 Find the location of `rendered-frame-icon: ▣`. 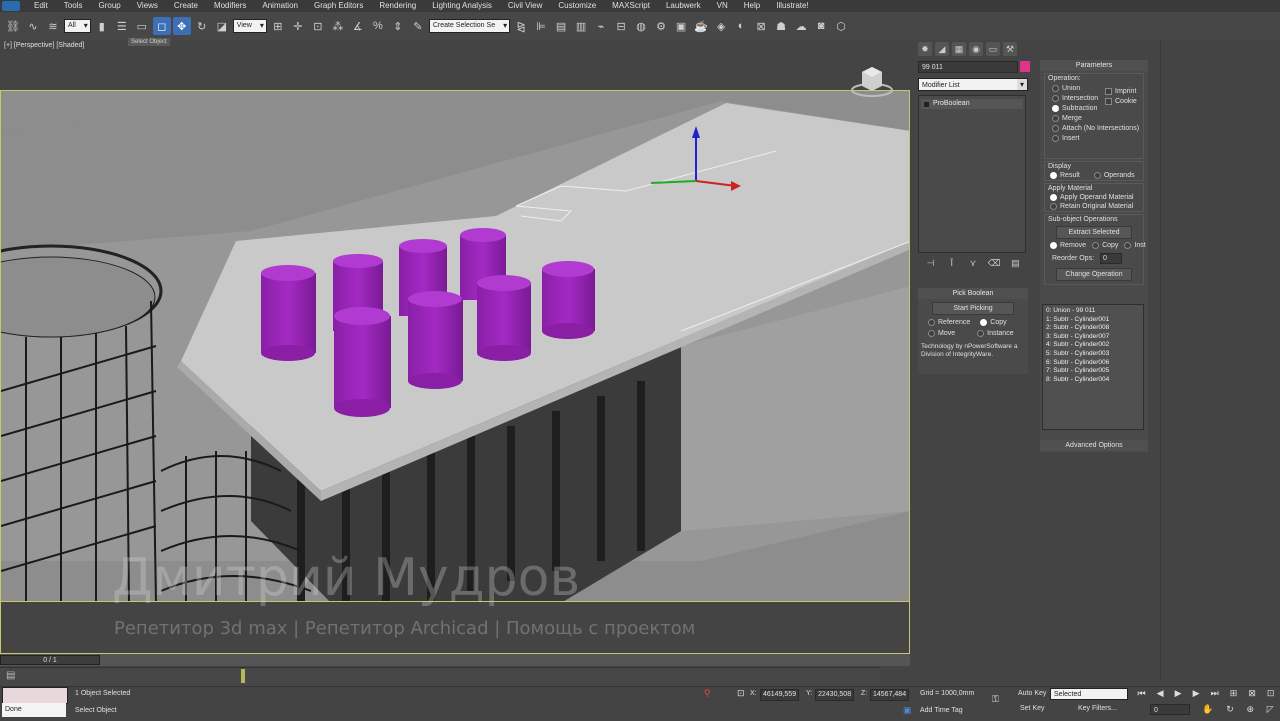

rendered-frame-icon: ▣ is located at coordinates (681, 26).